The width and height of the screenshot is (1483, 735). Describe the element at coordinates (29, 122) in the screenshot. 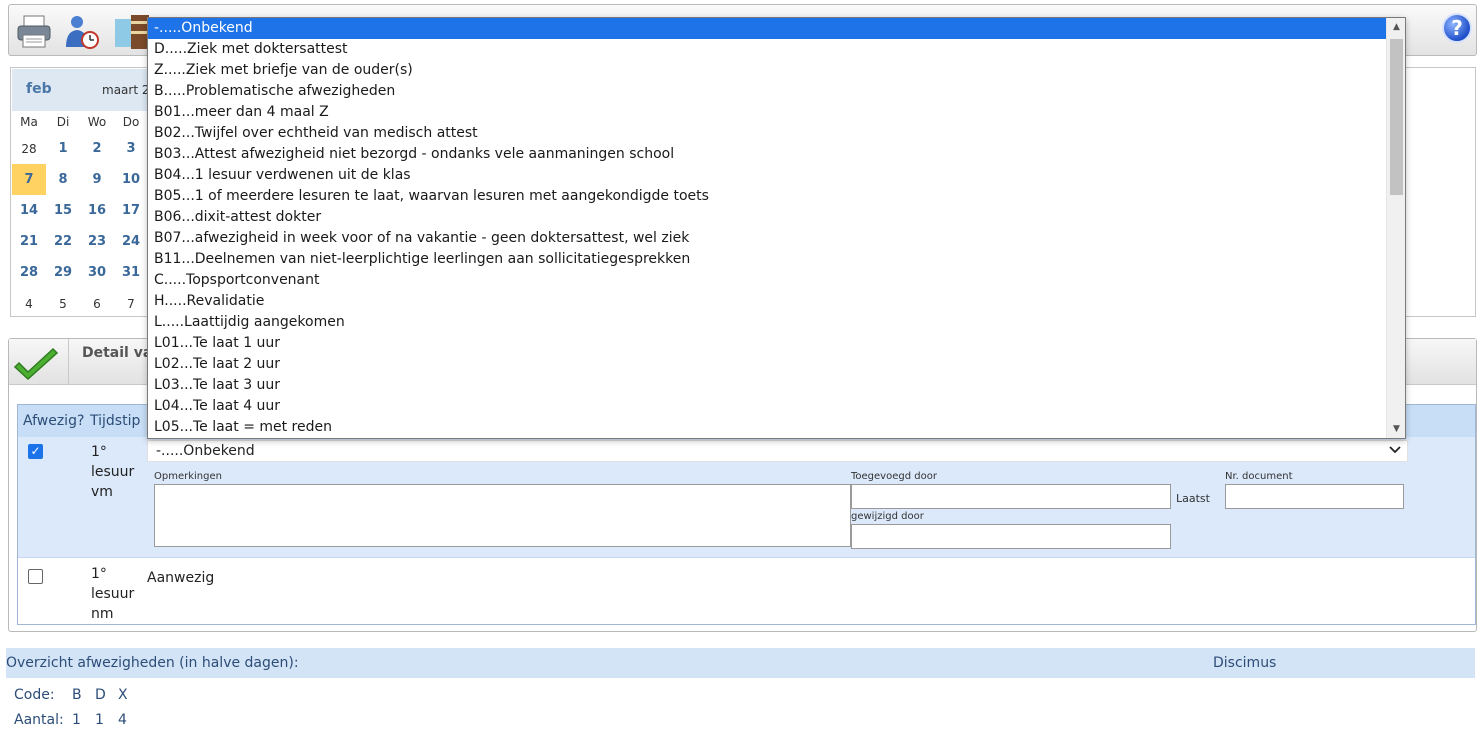

I see `weekday-label: Ma` at that location.